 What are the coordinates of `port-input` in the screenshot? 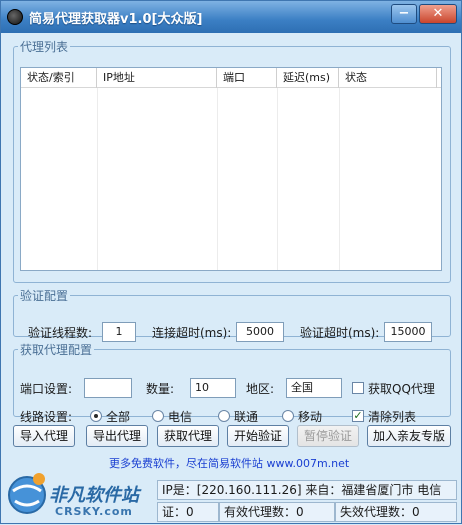 It's located at (108, 388).